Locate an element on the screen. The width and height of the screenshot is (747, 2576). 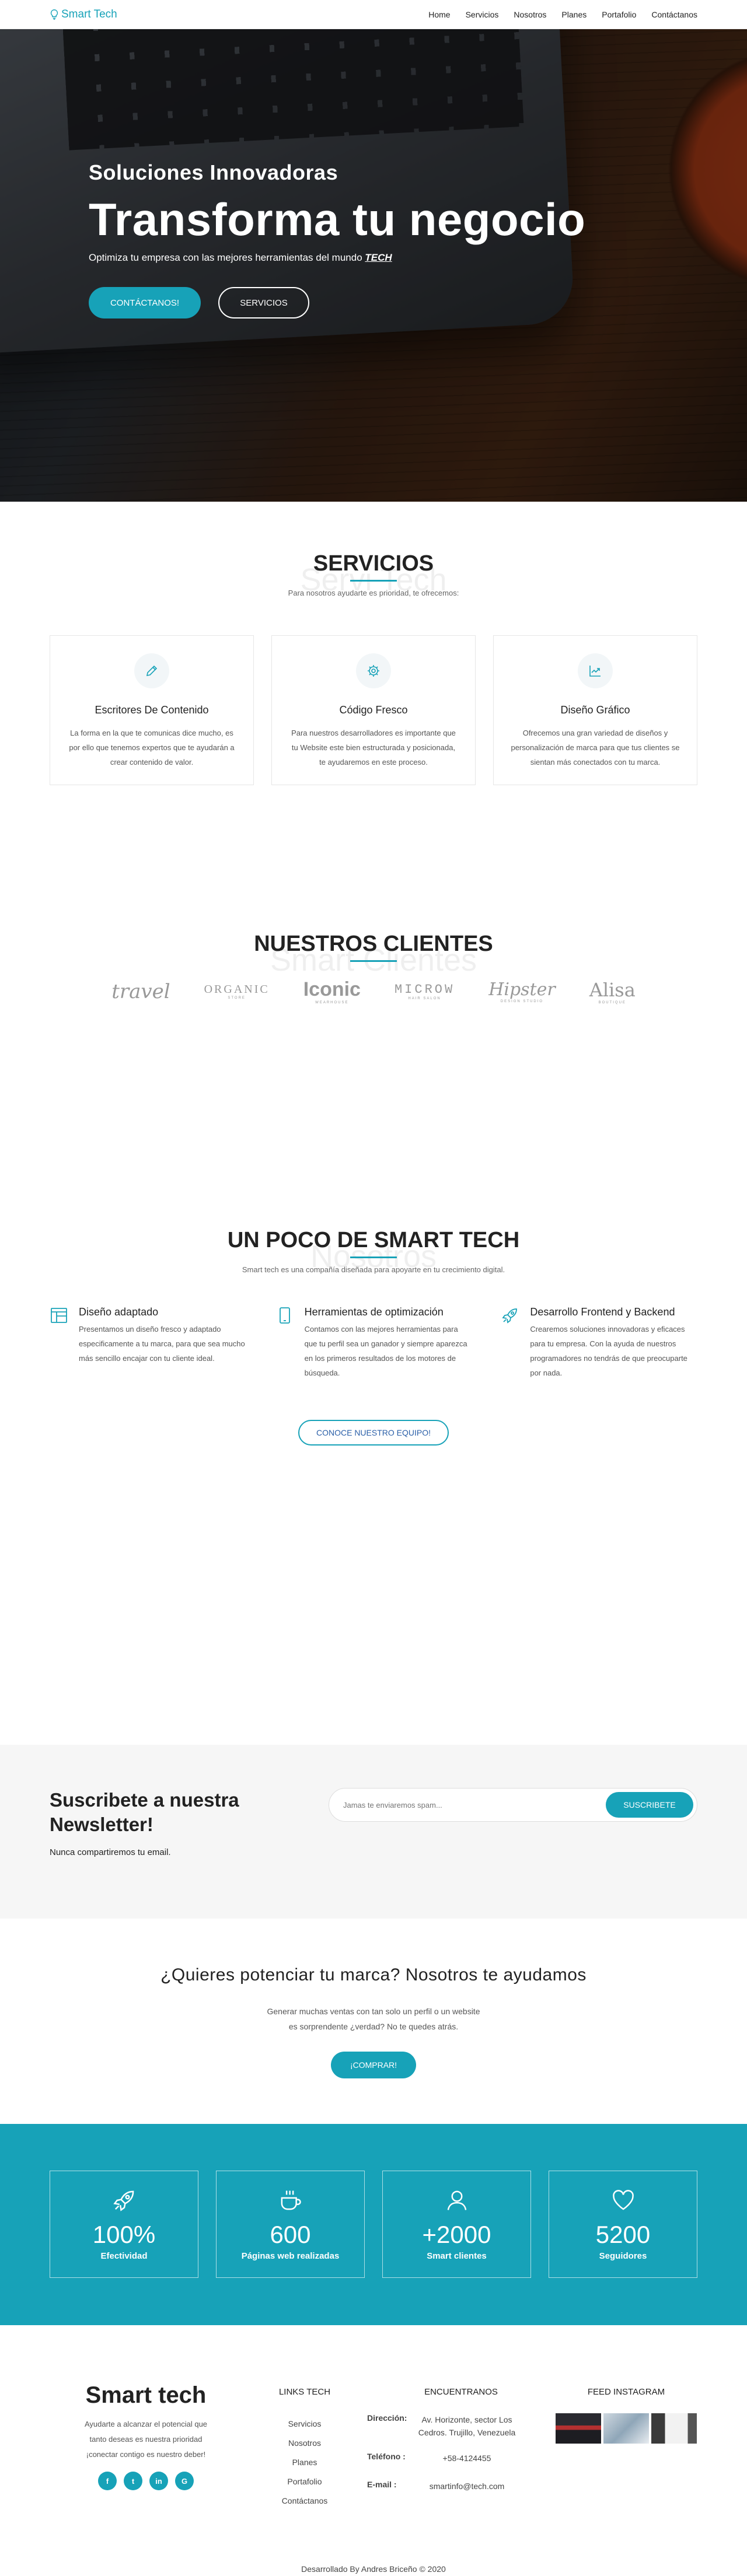
stat-card: 5200 Seguidores is located at coordinates (623, 2224).